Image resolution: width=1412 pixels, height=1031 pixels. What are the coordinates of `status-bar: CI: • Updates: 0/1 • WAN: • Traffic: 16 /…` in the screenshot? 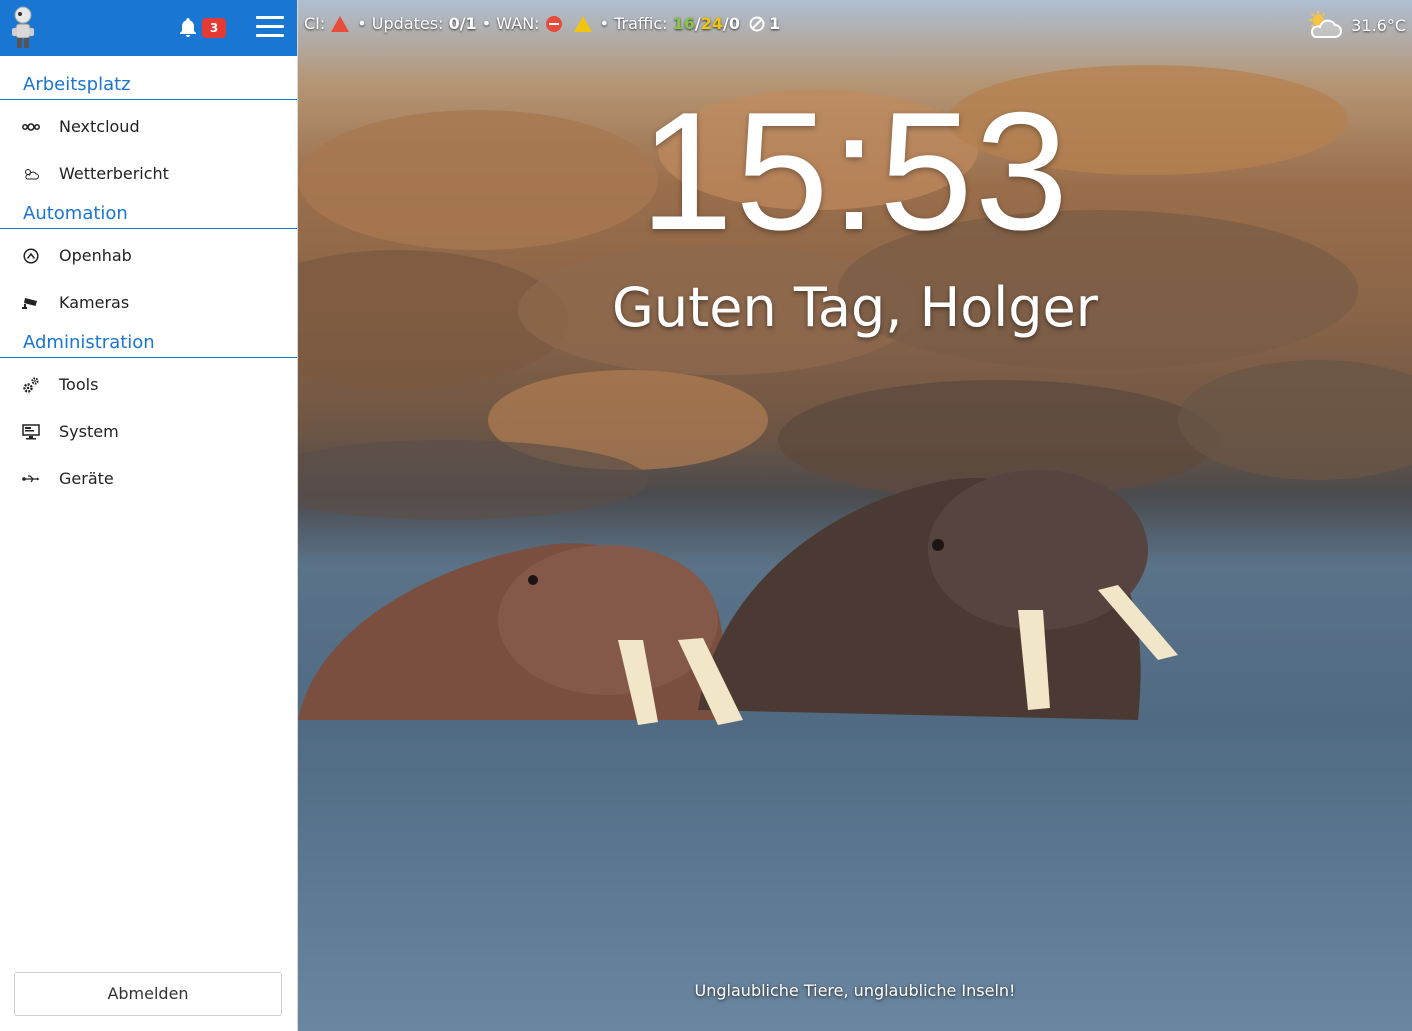 It's located at (542, 23).